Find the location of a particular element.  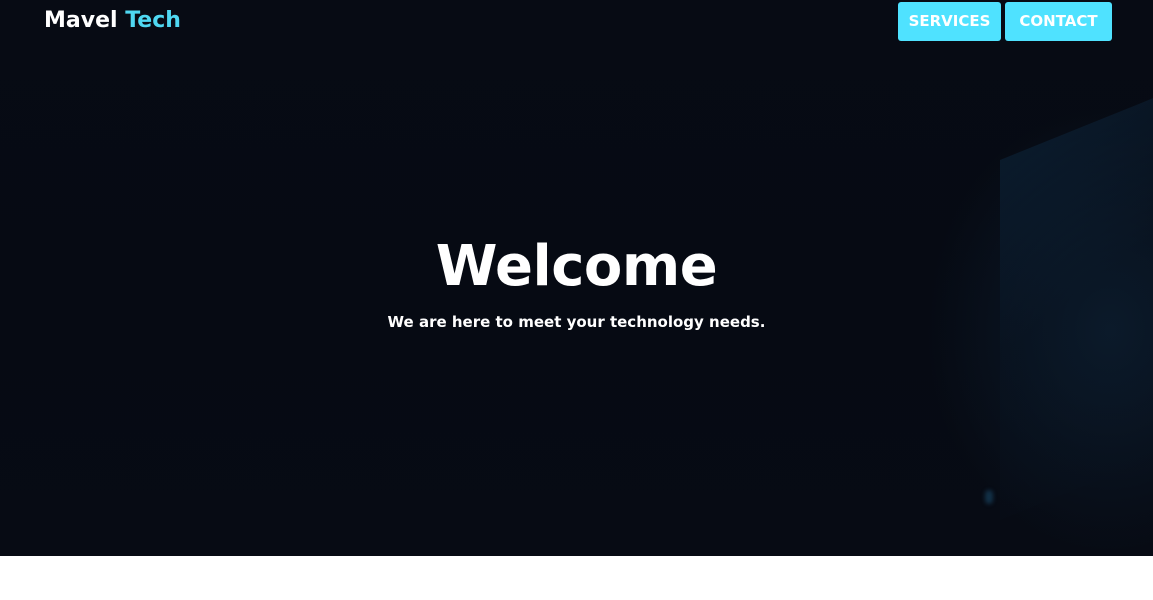

hero-title: Welcome is located at coordinates (576, 266).